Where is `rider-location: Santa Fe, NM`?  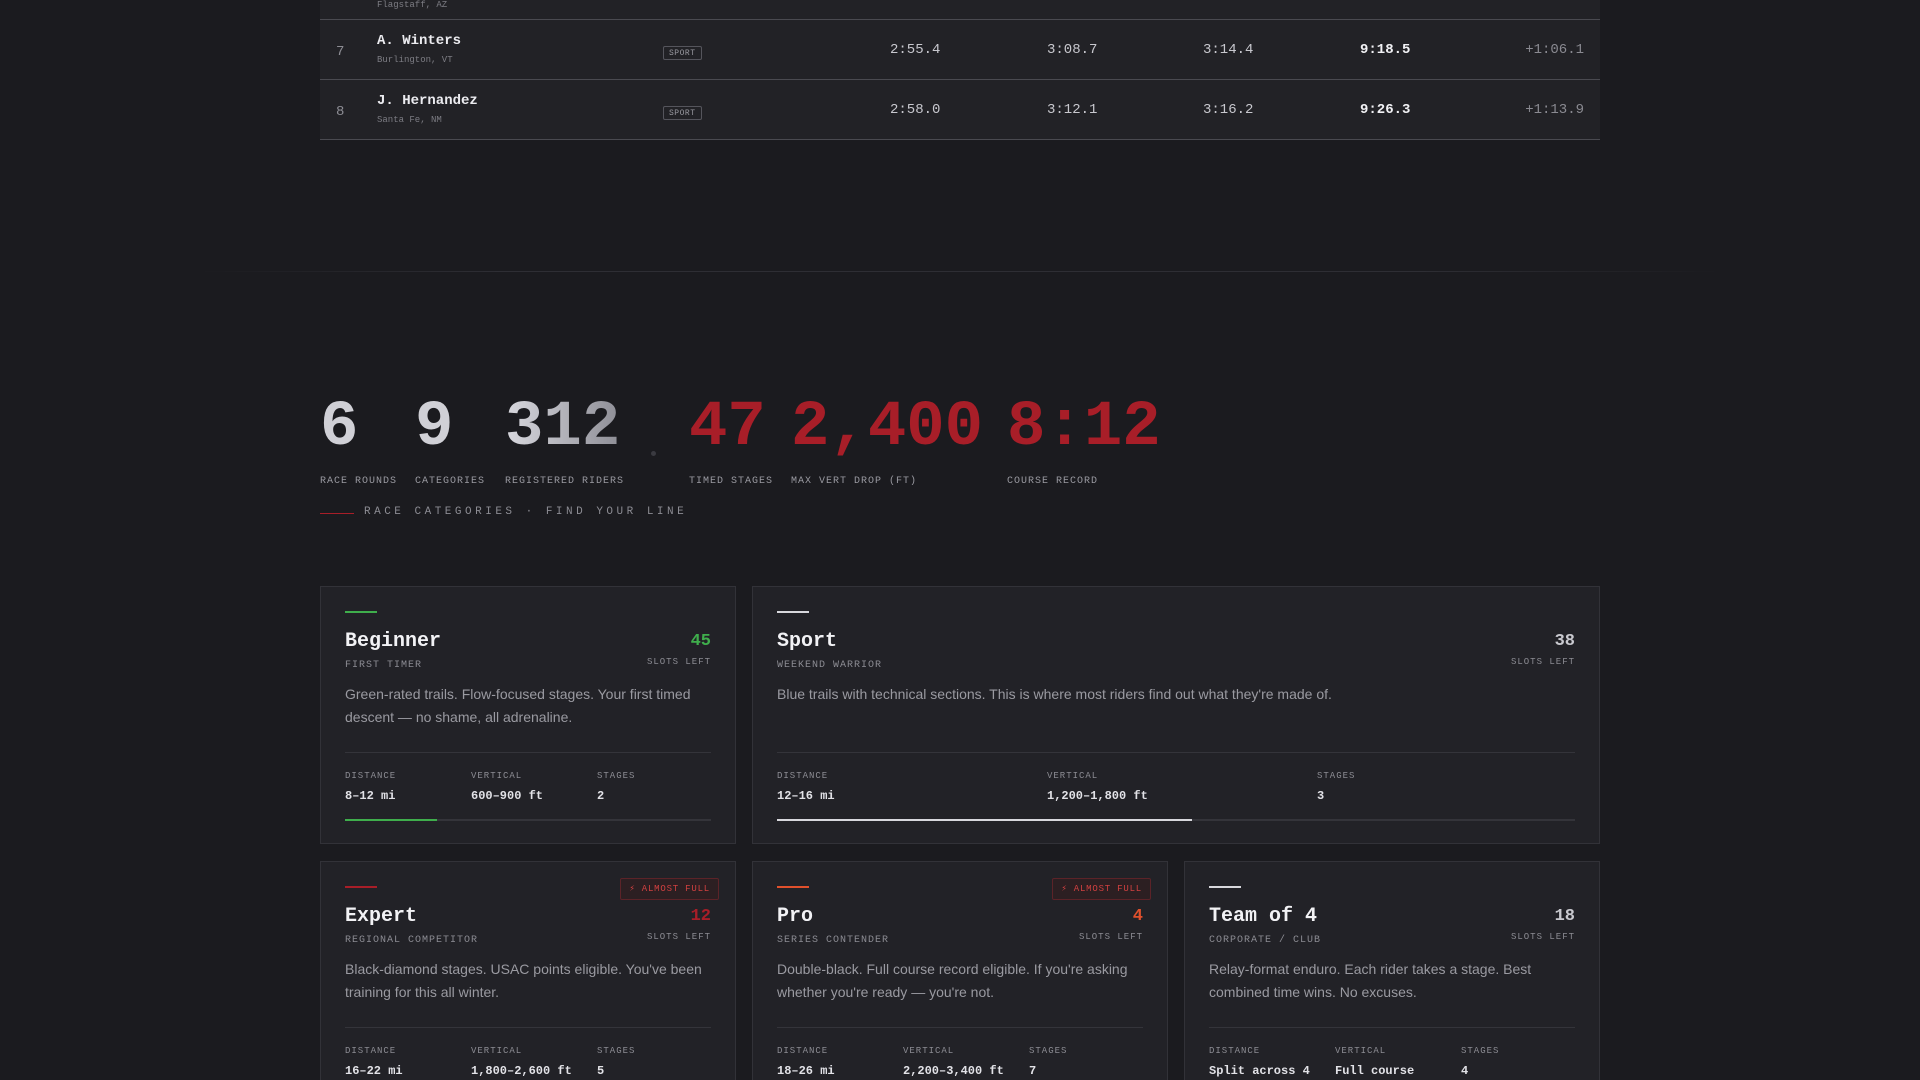
rider-location: Santa Fe, NM is located at coordinates (409, 120).